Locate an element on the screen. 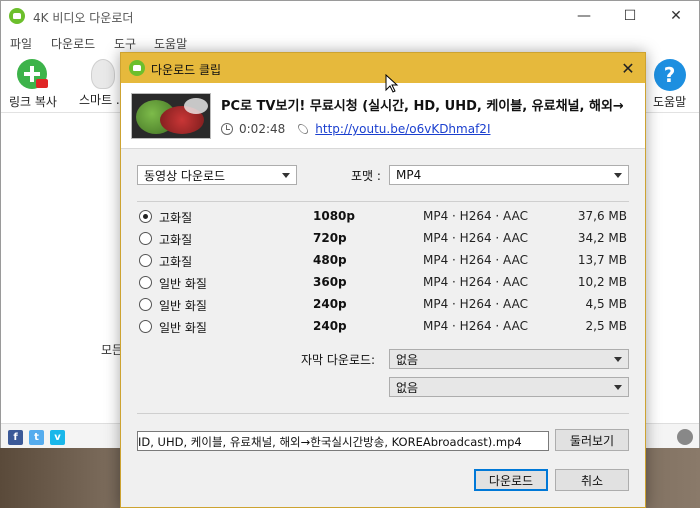 Image resolution: width=700 pixels, height=508 pixels. quality-size: 37,6 MB is located at coordinates (602, 216).